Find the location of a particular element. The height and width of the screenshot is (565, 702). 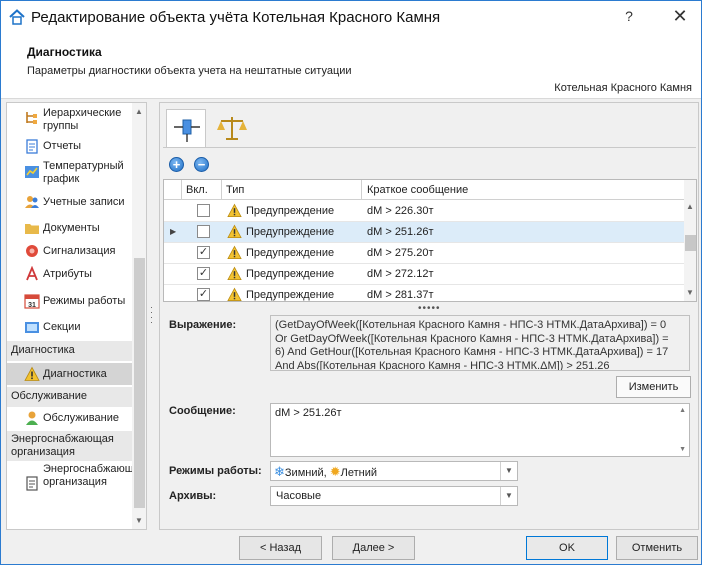

sidebar-item-users: Учетные записи is located at coordinates (69, 203).